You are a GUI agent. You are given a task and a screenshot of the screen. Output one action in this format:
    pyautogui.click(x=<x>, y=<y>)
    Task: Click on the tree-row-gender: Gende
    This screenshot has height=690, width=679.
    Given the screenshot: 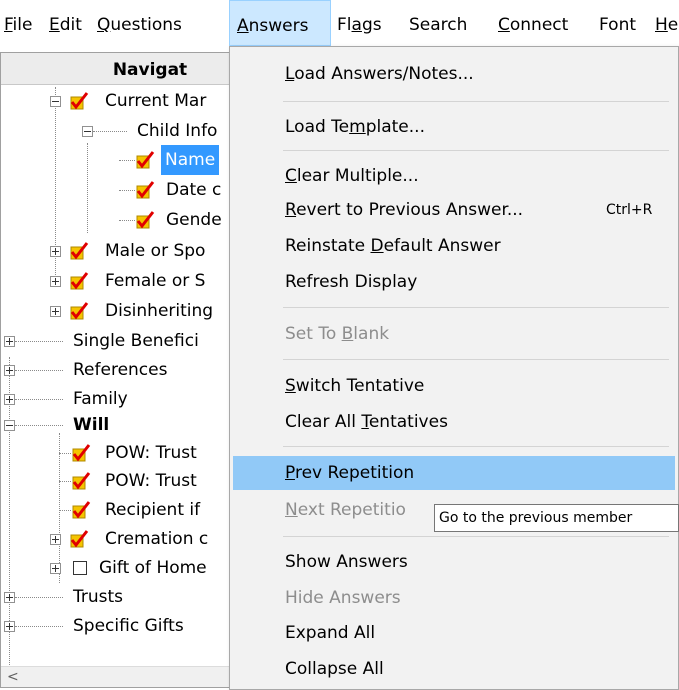 What is the action you would take?
    pyautogui.click(x=120, y=220)
    